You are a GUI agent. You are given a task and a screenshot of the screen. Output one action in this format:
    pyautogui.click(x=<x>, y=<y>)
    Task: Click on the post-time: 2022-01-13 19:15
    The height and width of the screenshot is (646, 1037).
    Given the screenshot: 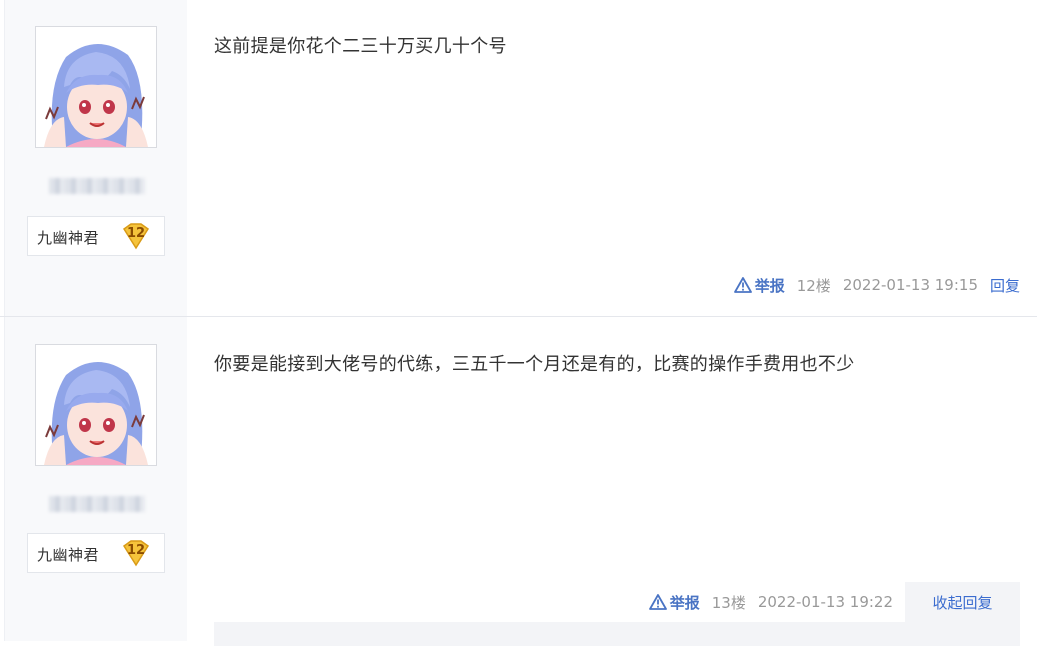 What is the action you would take?
    pyautogui.click(x=910, y=285)
    